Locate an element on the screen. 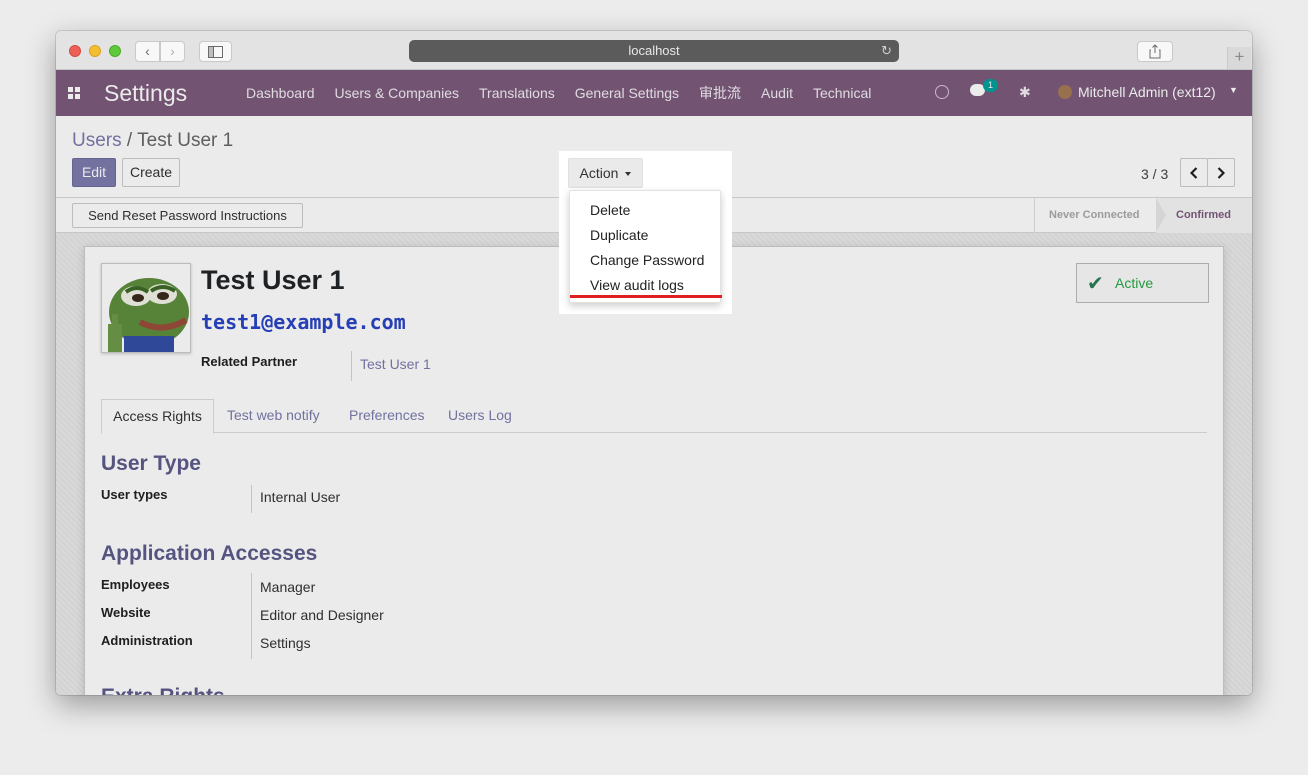 The image size is (1308, 775). menu-general-settings: General Settings is located at coordinates (627, 93).